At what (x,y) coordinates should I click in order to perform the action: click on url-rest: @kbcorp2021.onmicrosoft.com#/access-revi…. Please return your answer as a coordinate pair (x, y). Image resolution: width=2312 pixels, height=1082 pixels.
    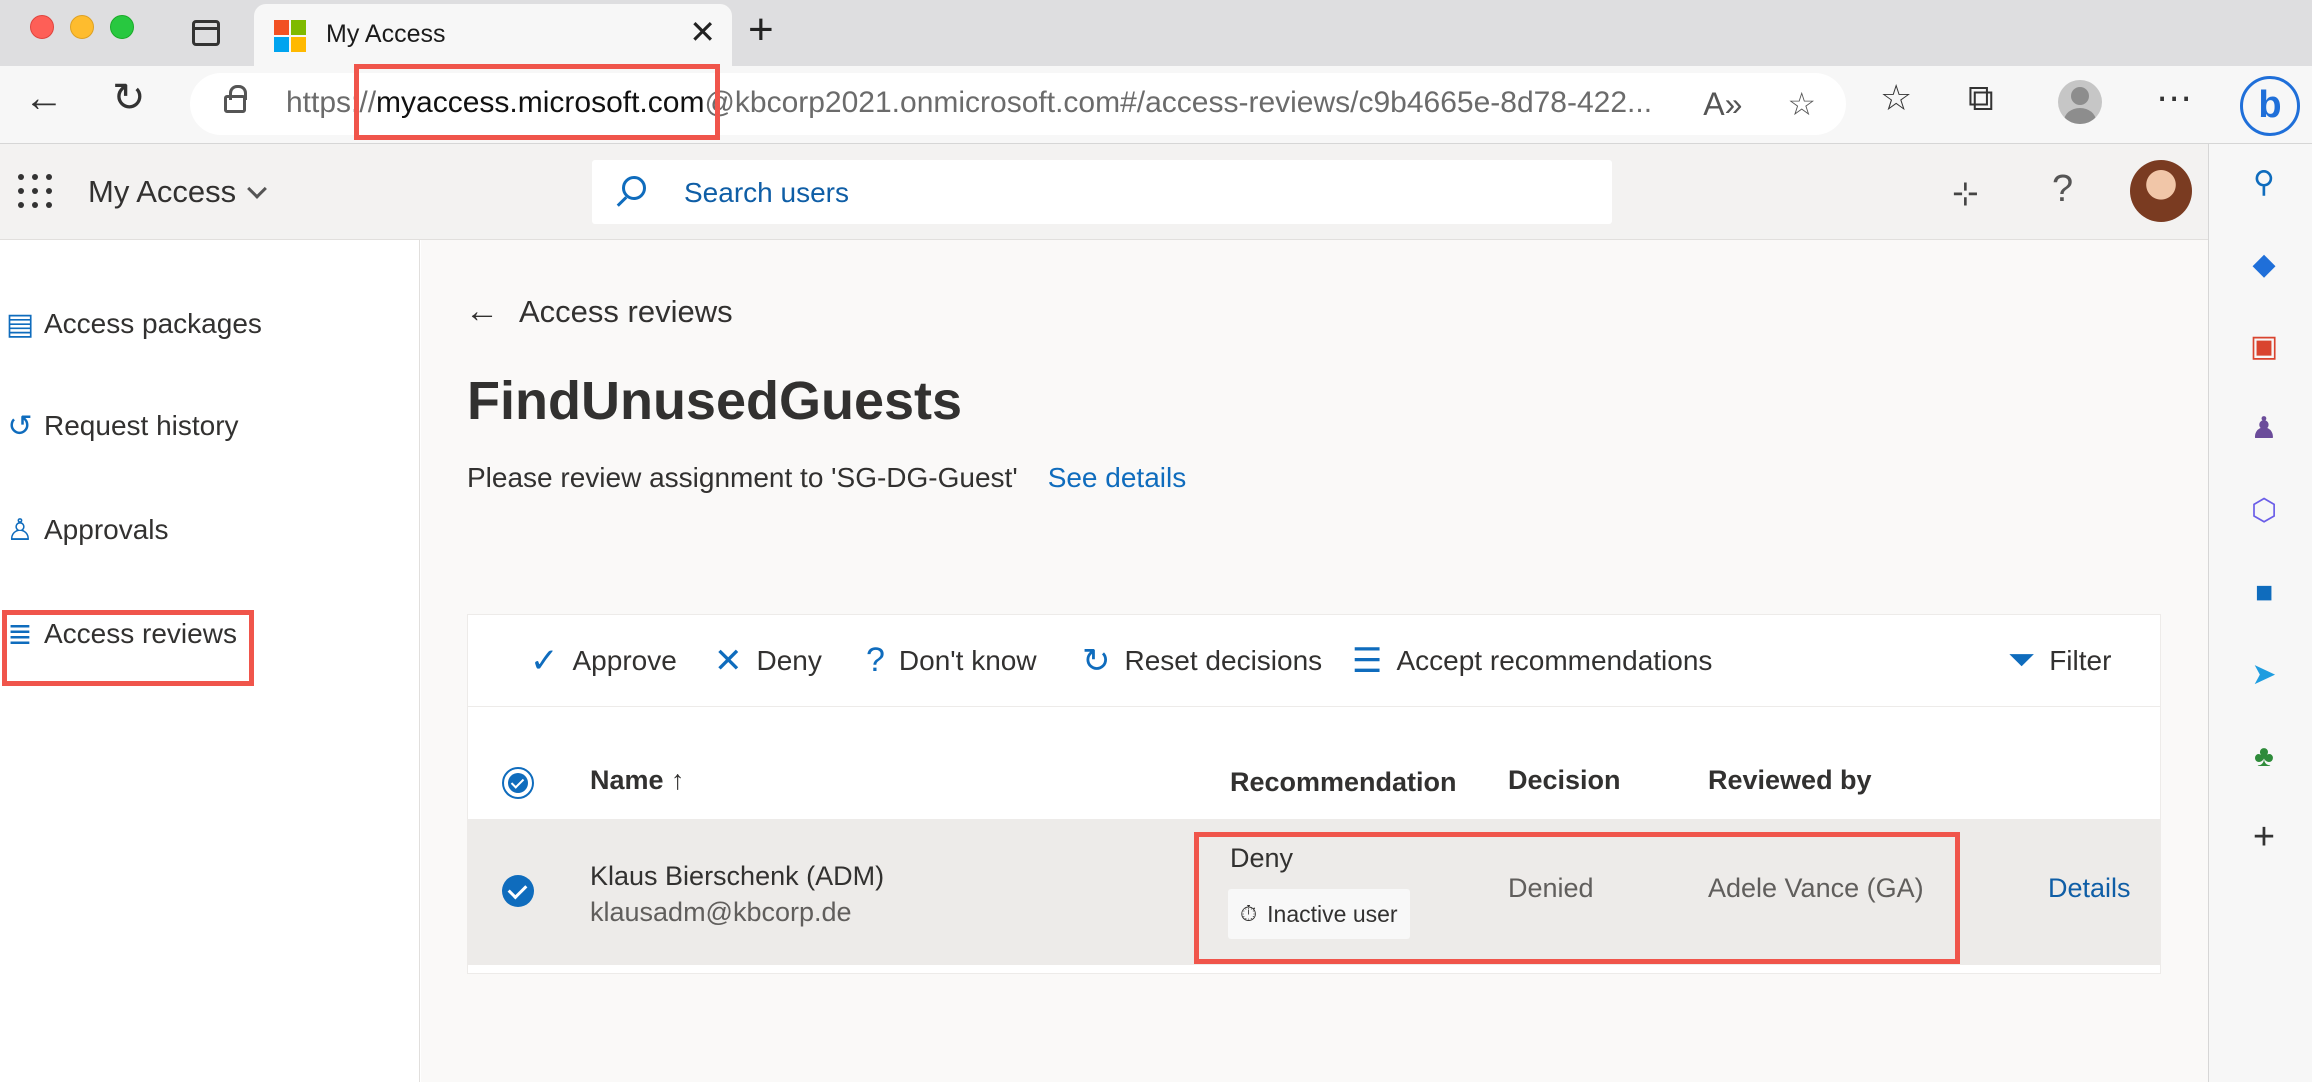
    Looking at the image, I should click on (1178, 102).